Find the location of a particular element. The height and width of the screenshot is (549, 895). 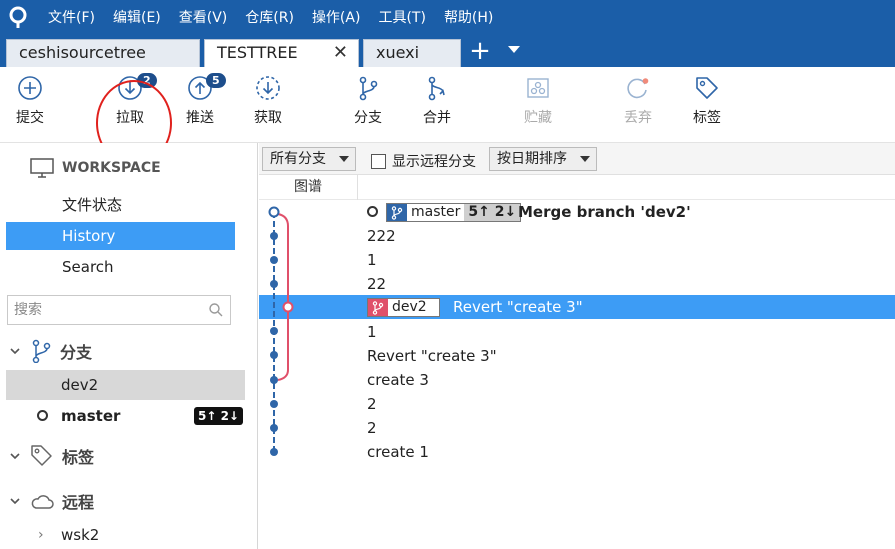

branch-item-master: master 5↑ 2↓ is located at coordinates (125, 416).